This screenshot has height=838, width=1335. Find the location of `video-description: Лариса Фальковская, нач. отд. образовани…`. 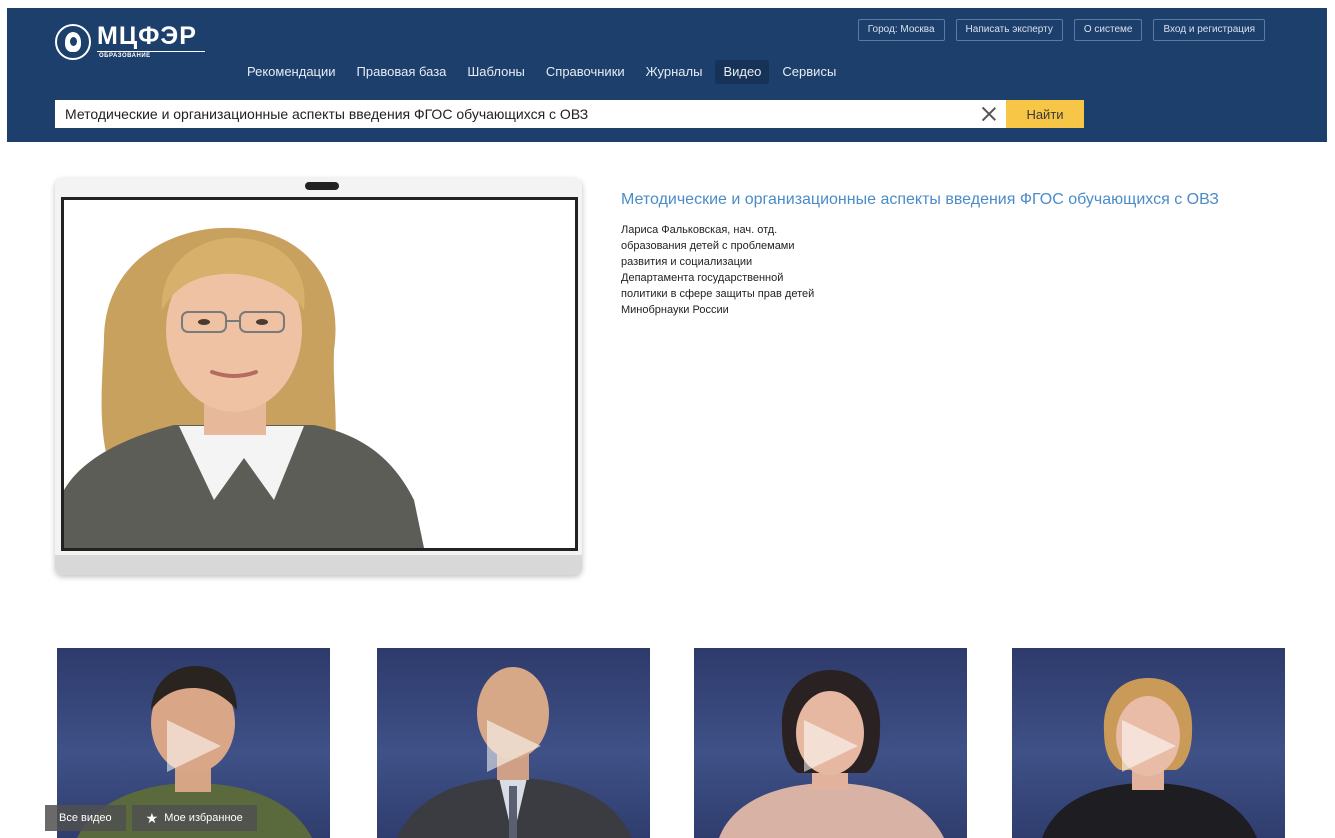

video-description: Лариса Фальковская, нач. отд. образовани… is located at coordinates (761, 270).